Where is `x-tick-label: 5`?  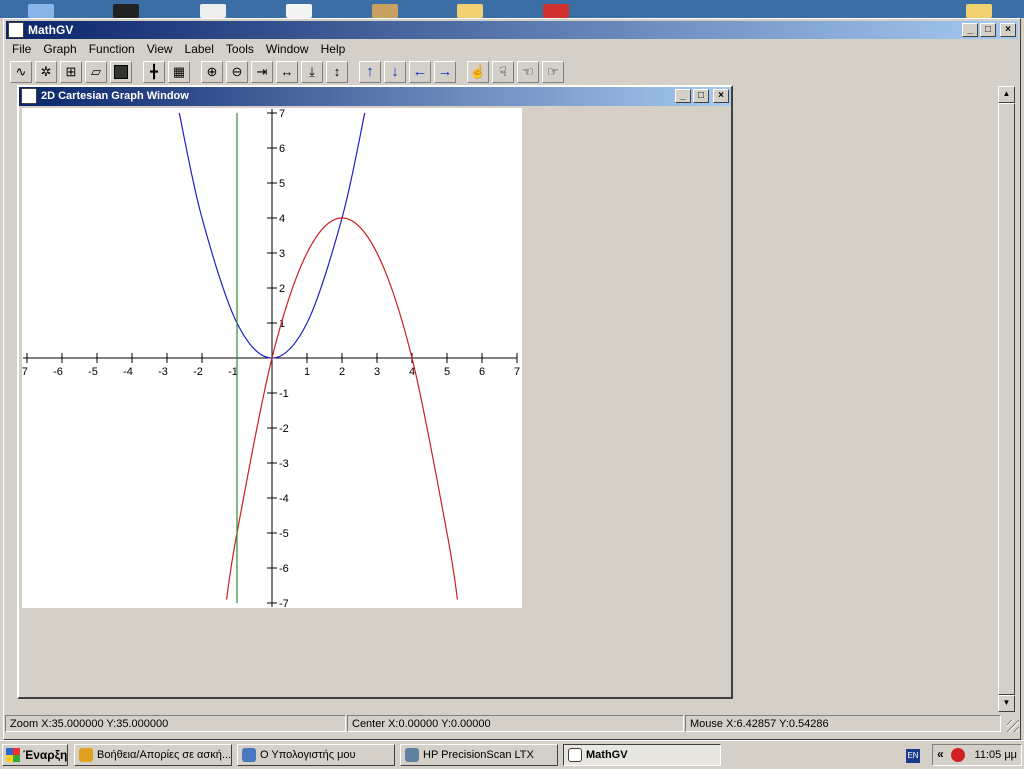
x-tick-label: 5 is located at coordinates (447, 372).